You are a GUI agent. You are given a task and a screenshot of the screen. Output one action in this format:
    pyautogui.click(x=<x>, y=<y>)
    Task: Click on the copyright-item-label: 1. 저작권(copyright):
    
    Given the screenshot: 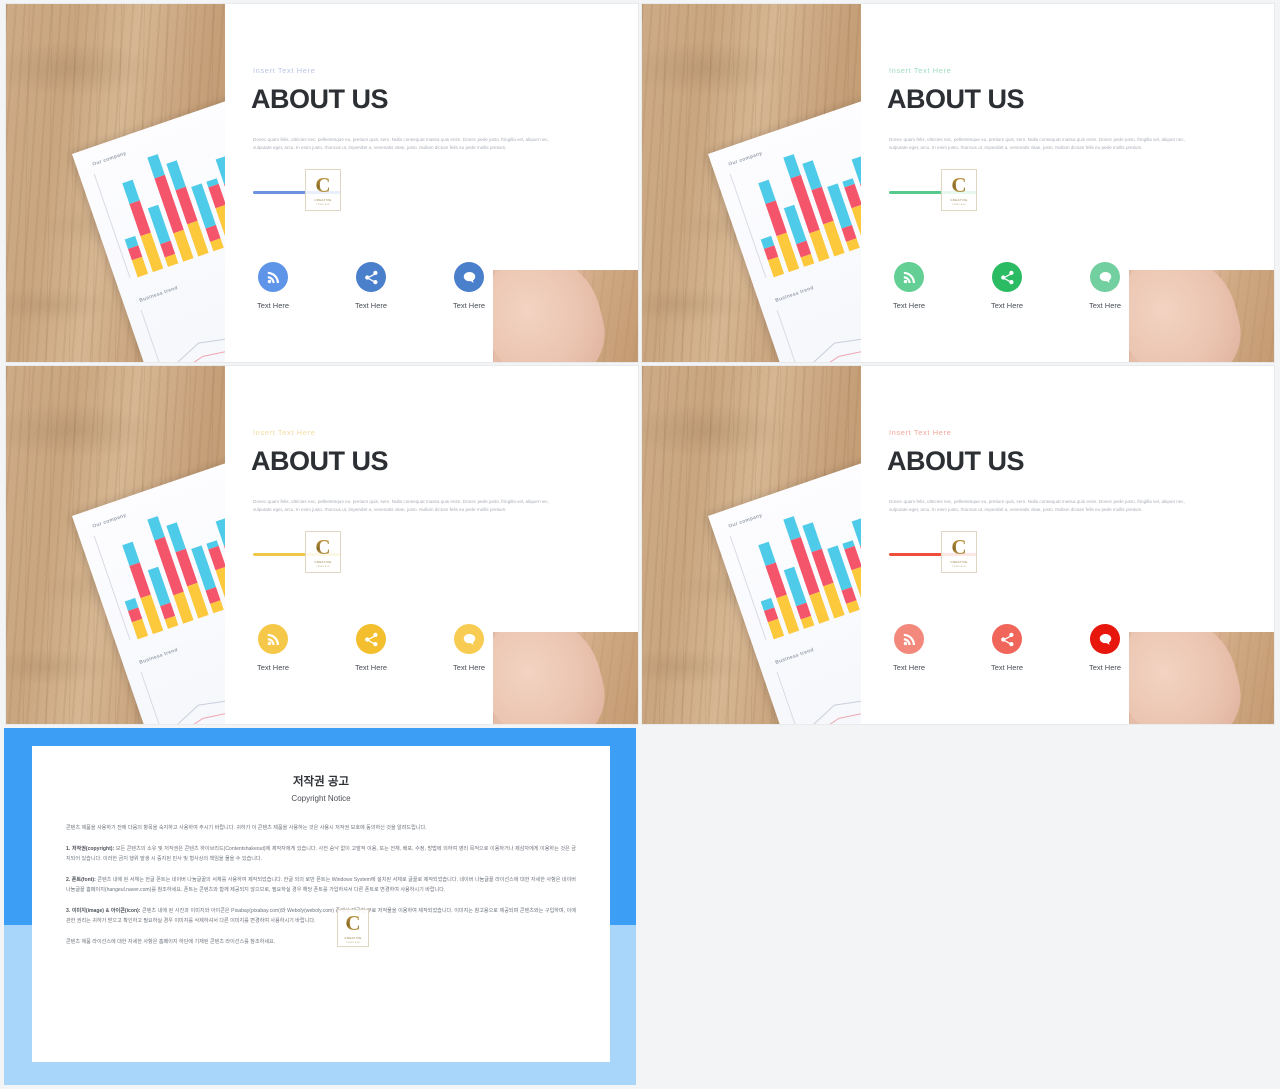 What is the action you would take?
    pyautogui.click(x=90, y=849)
    